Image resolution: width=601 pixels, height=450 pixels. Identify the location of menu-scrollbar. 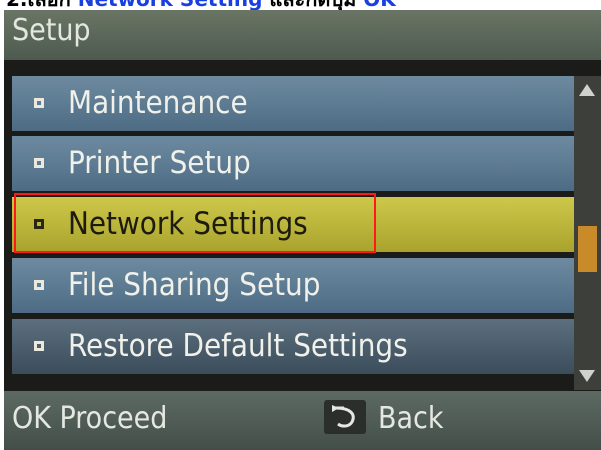
(587, 233).